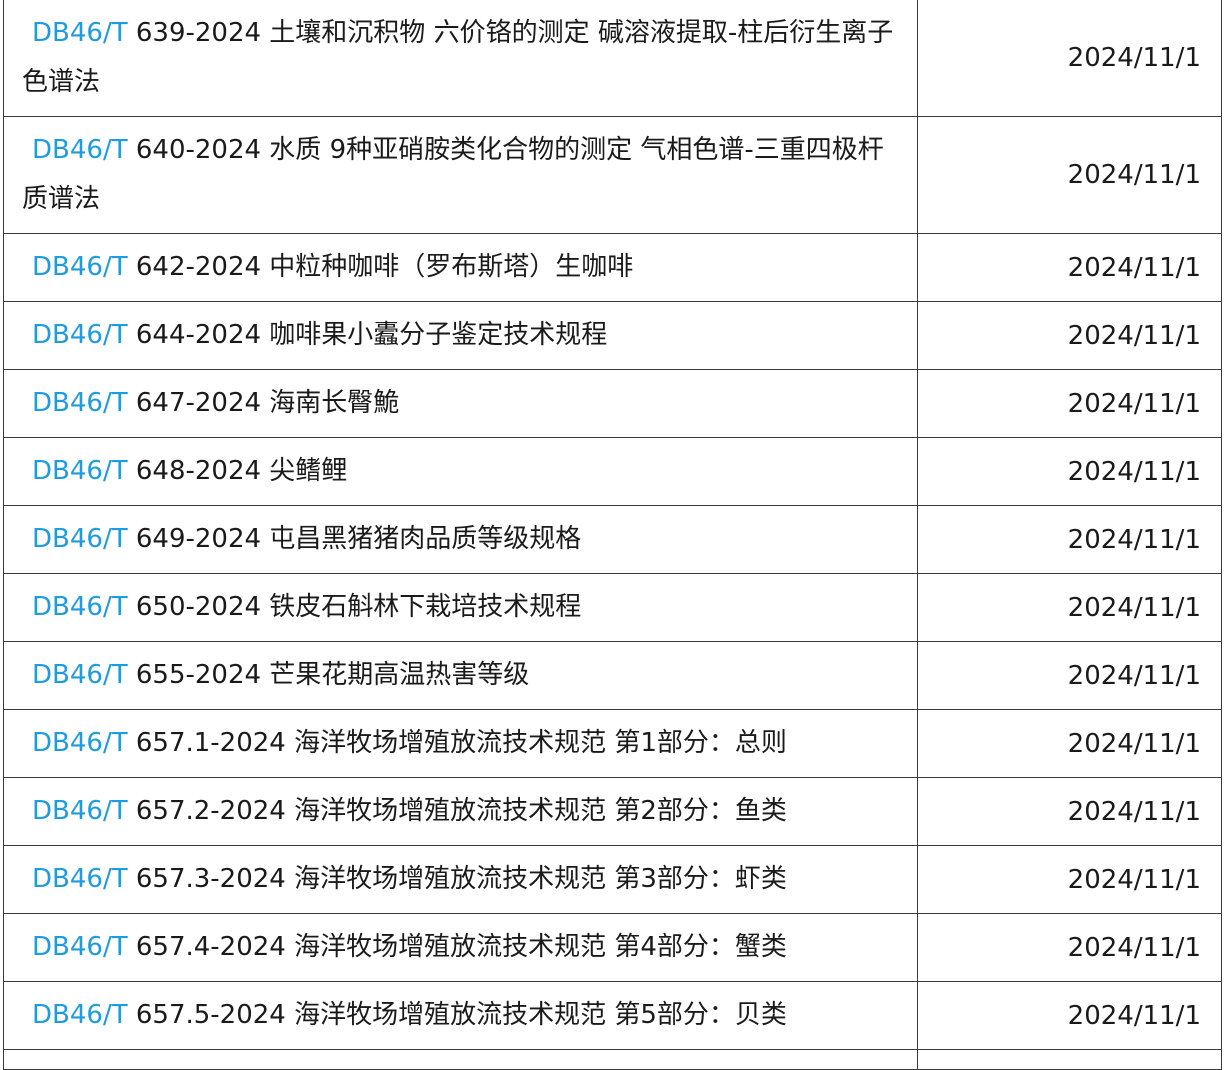 The height and width of the screenshot is (1070, 1226). I want to click on standard-title-text: 650-2024 铁皮石斛林下栽培技术规程, so click(354, 607).